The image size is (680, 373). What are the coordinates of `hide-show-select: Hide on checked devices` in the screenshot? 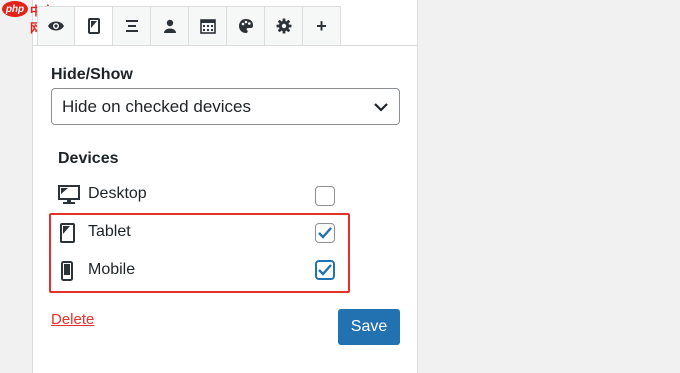 It's located at (225, 106).